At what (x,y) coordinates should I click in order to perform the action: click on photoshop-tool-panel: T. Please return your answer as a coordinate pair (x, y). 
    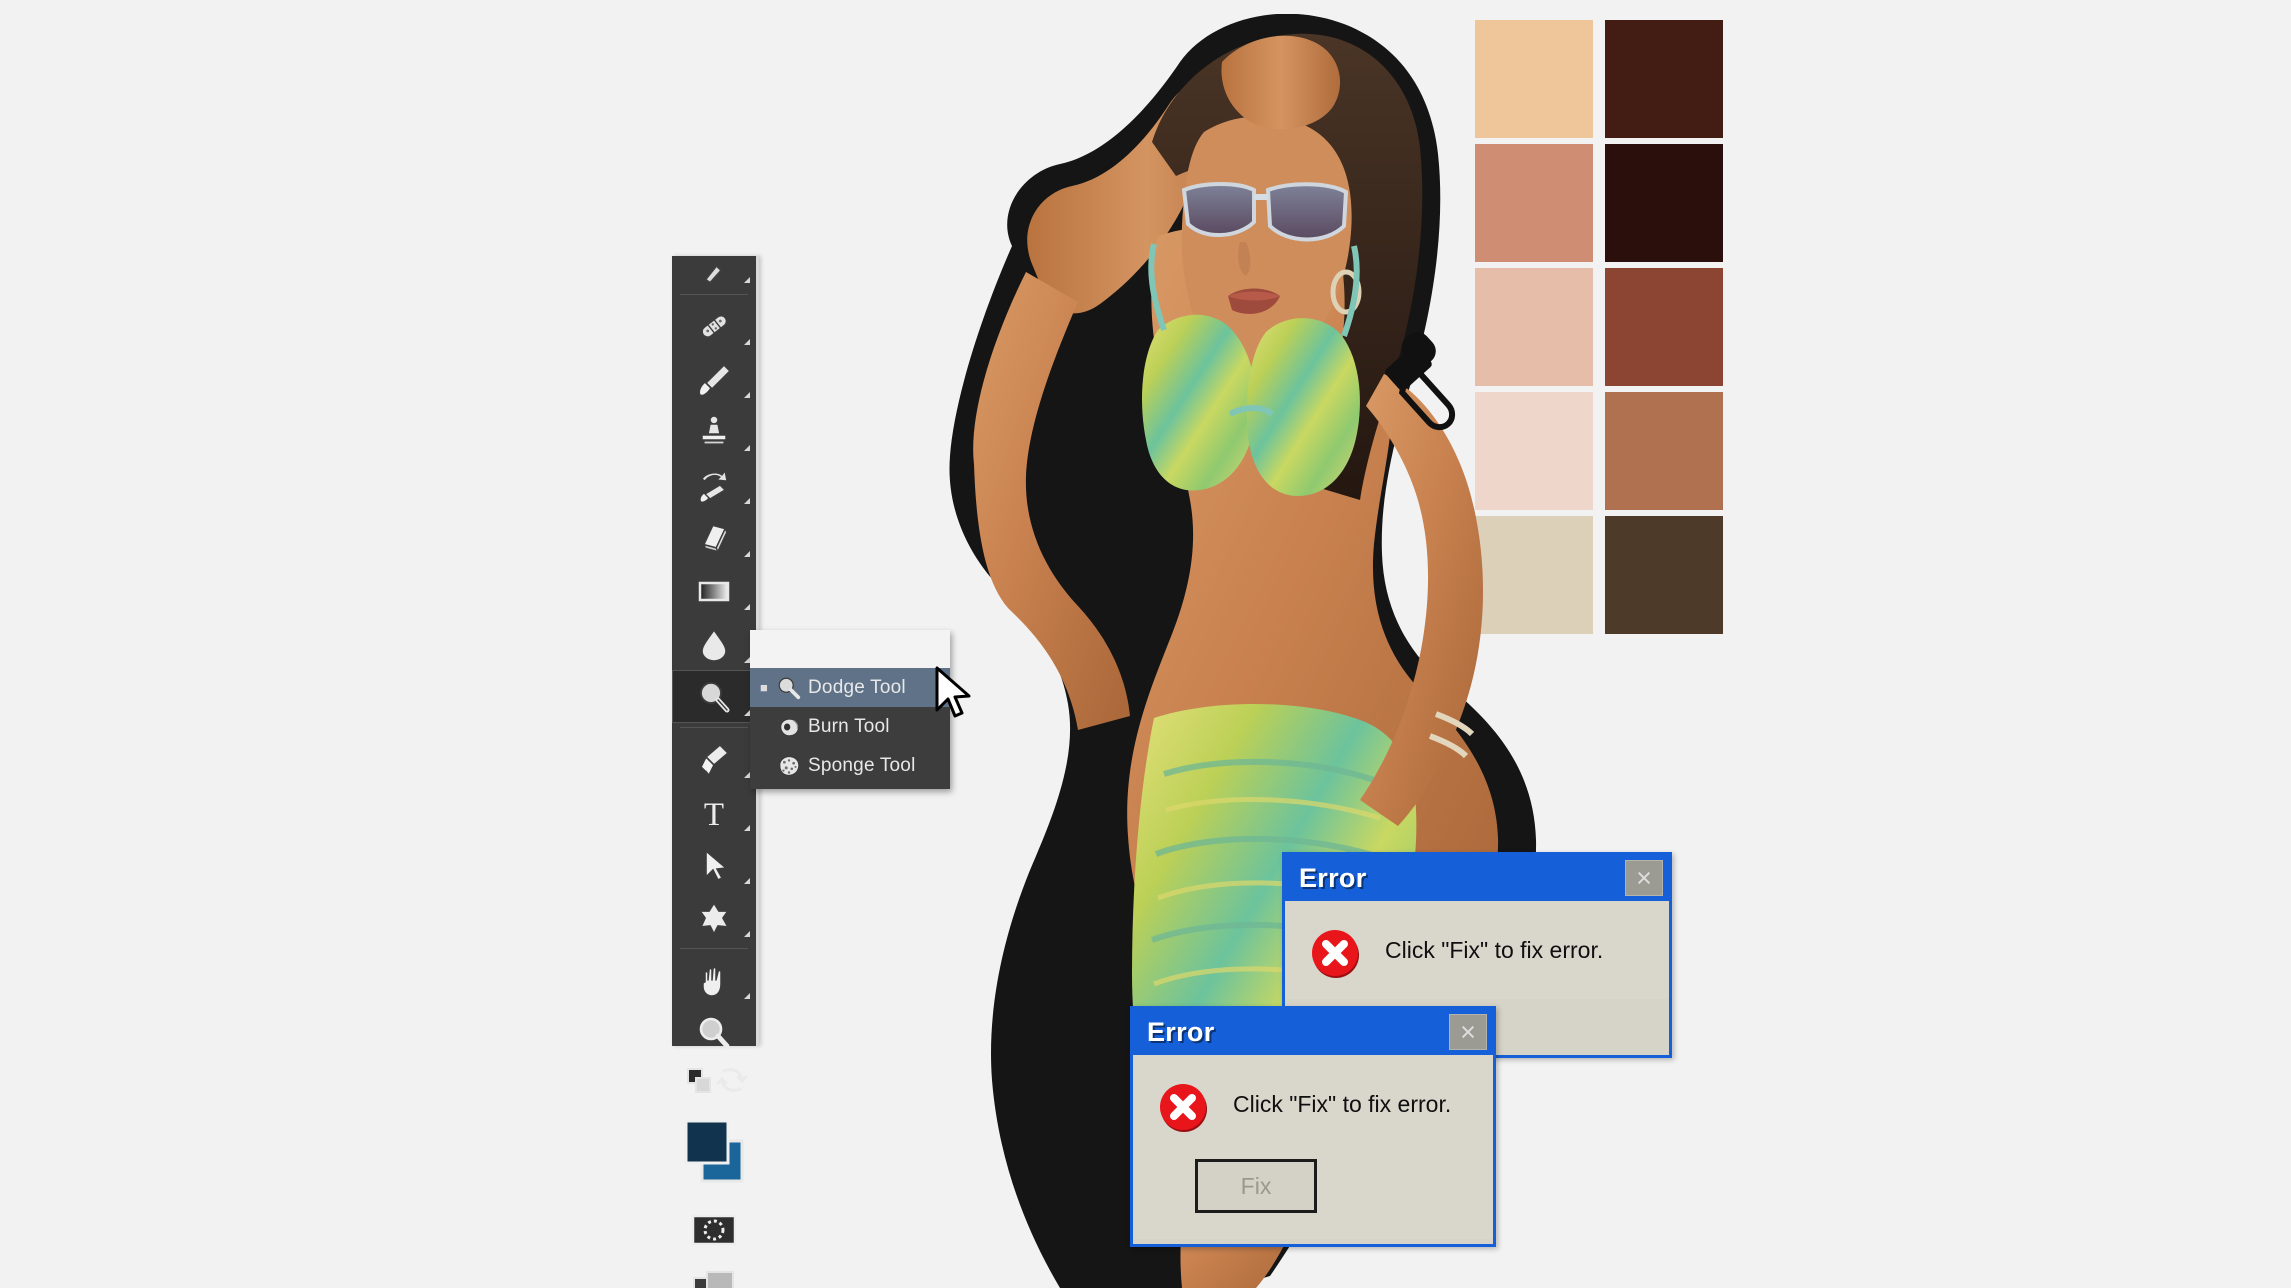
    Looking at the image, I should click on (715, 772).